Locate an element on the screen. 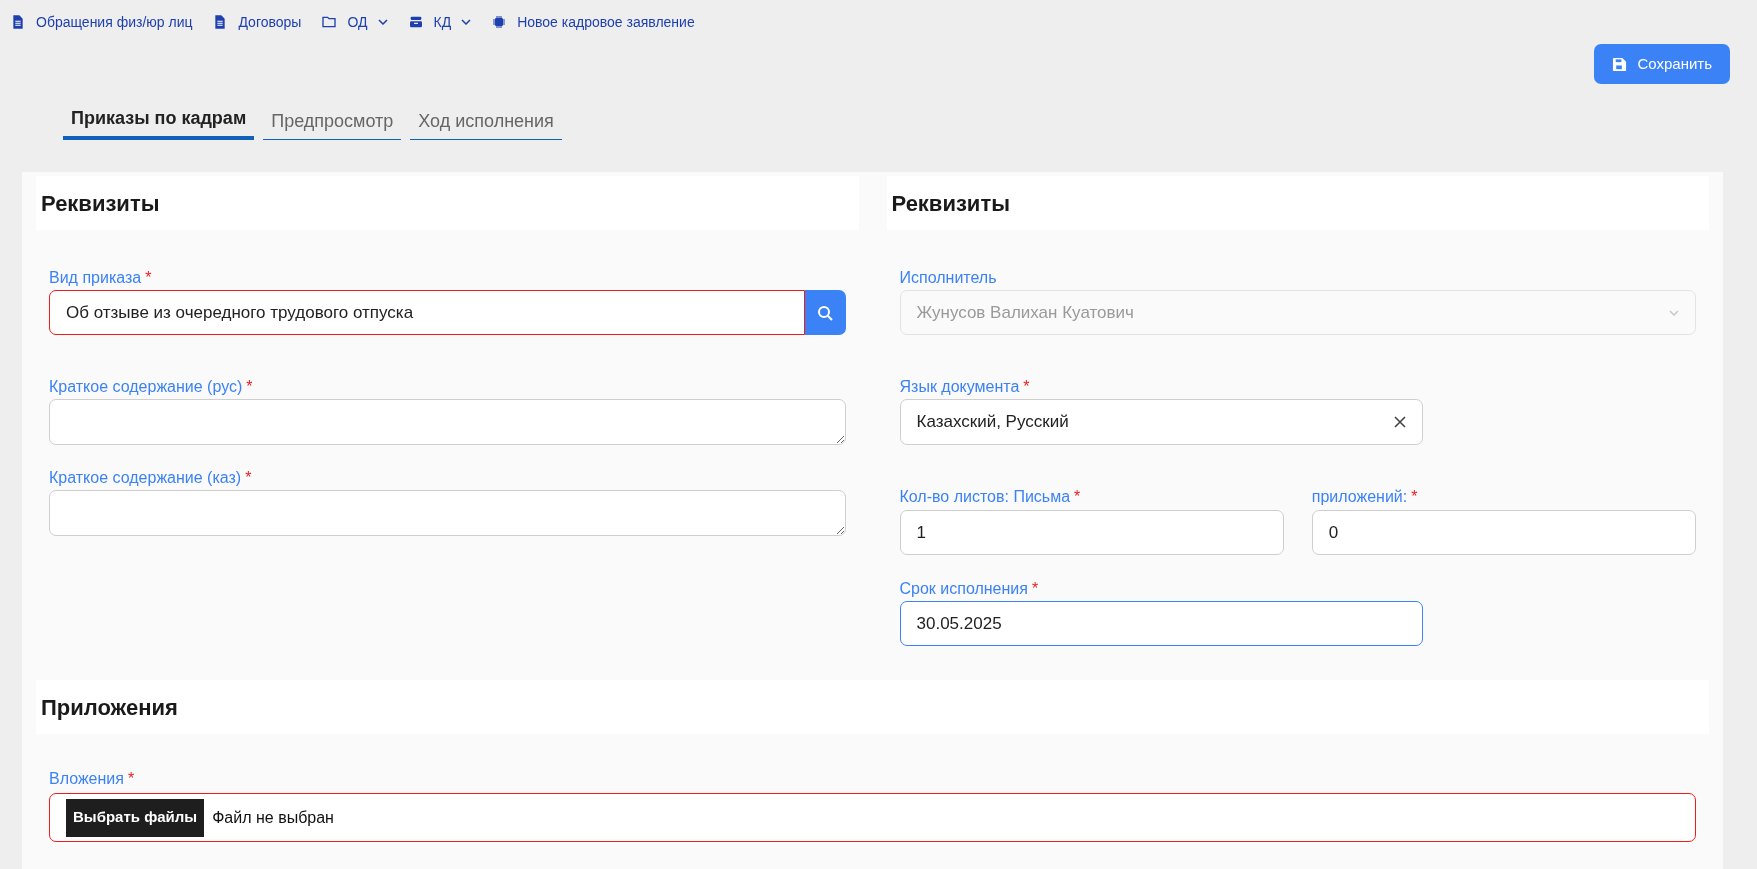  search-button is located at coordinates (825, 312).